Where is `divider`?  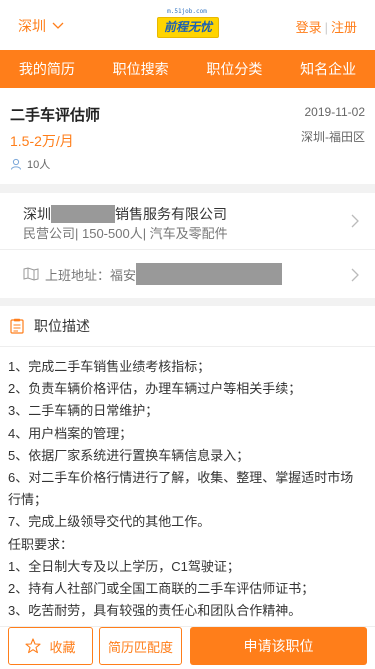
divider is located at coordinates (187, 346).